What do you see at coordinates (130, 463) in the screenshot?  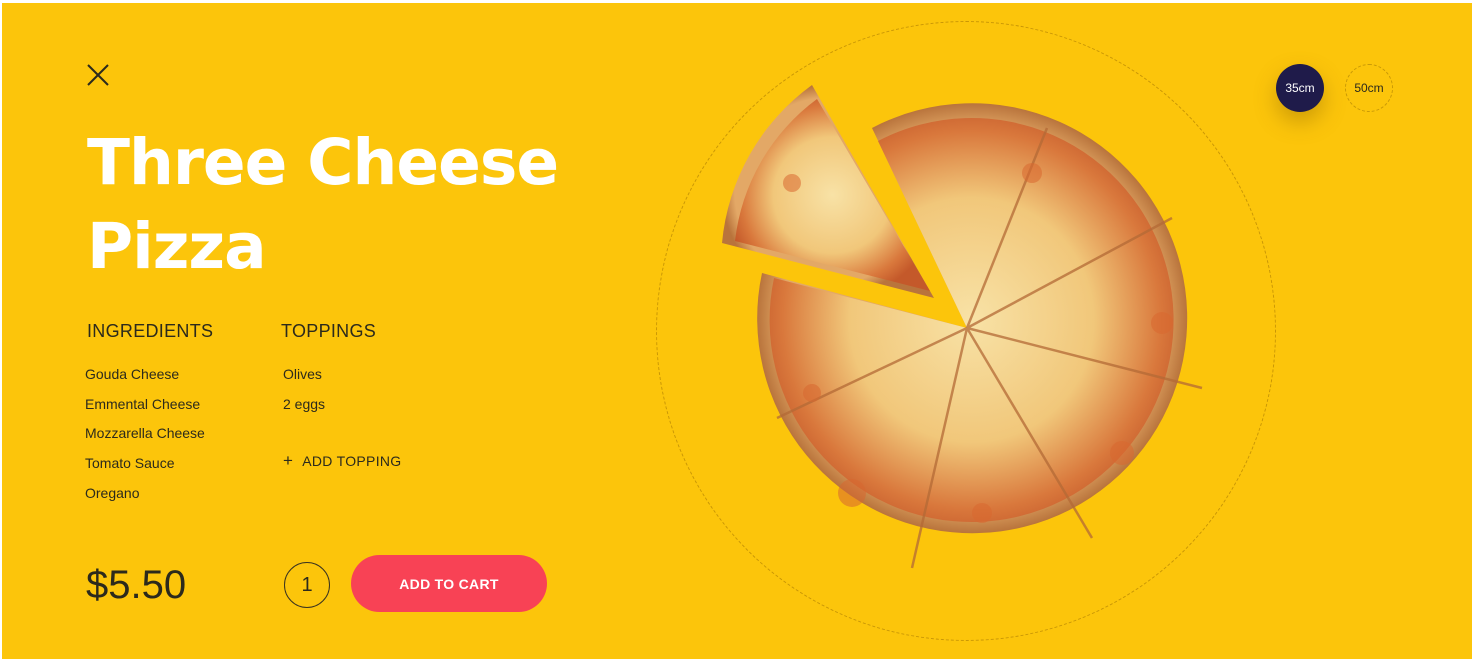 I see `ingredient-item: Tomato Sauce` at bounding box center [130, 463].